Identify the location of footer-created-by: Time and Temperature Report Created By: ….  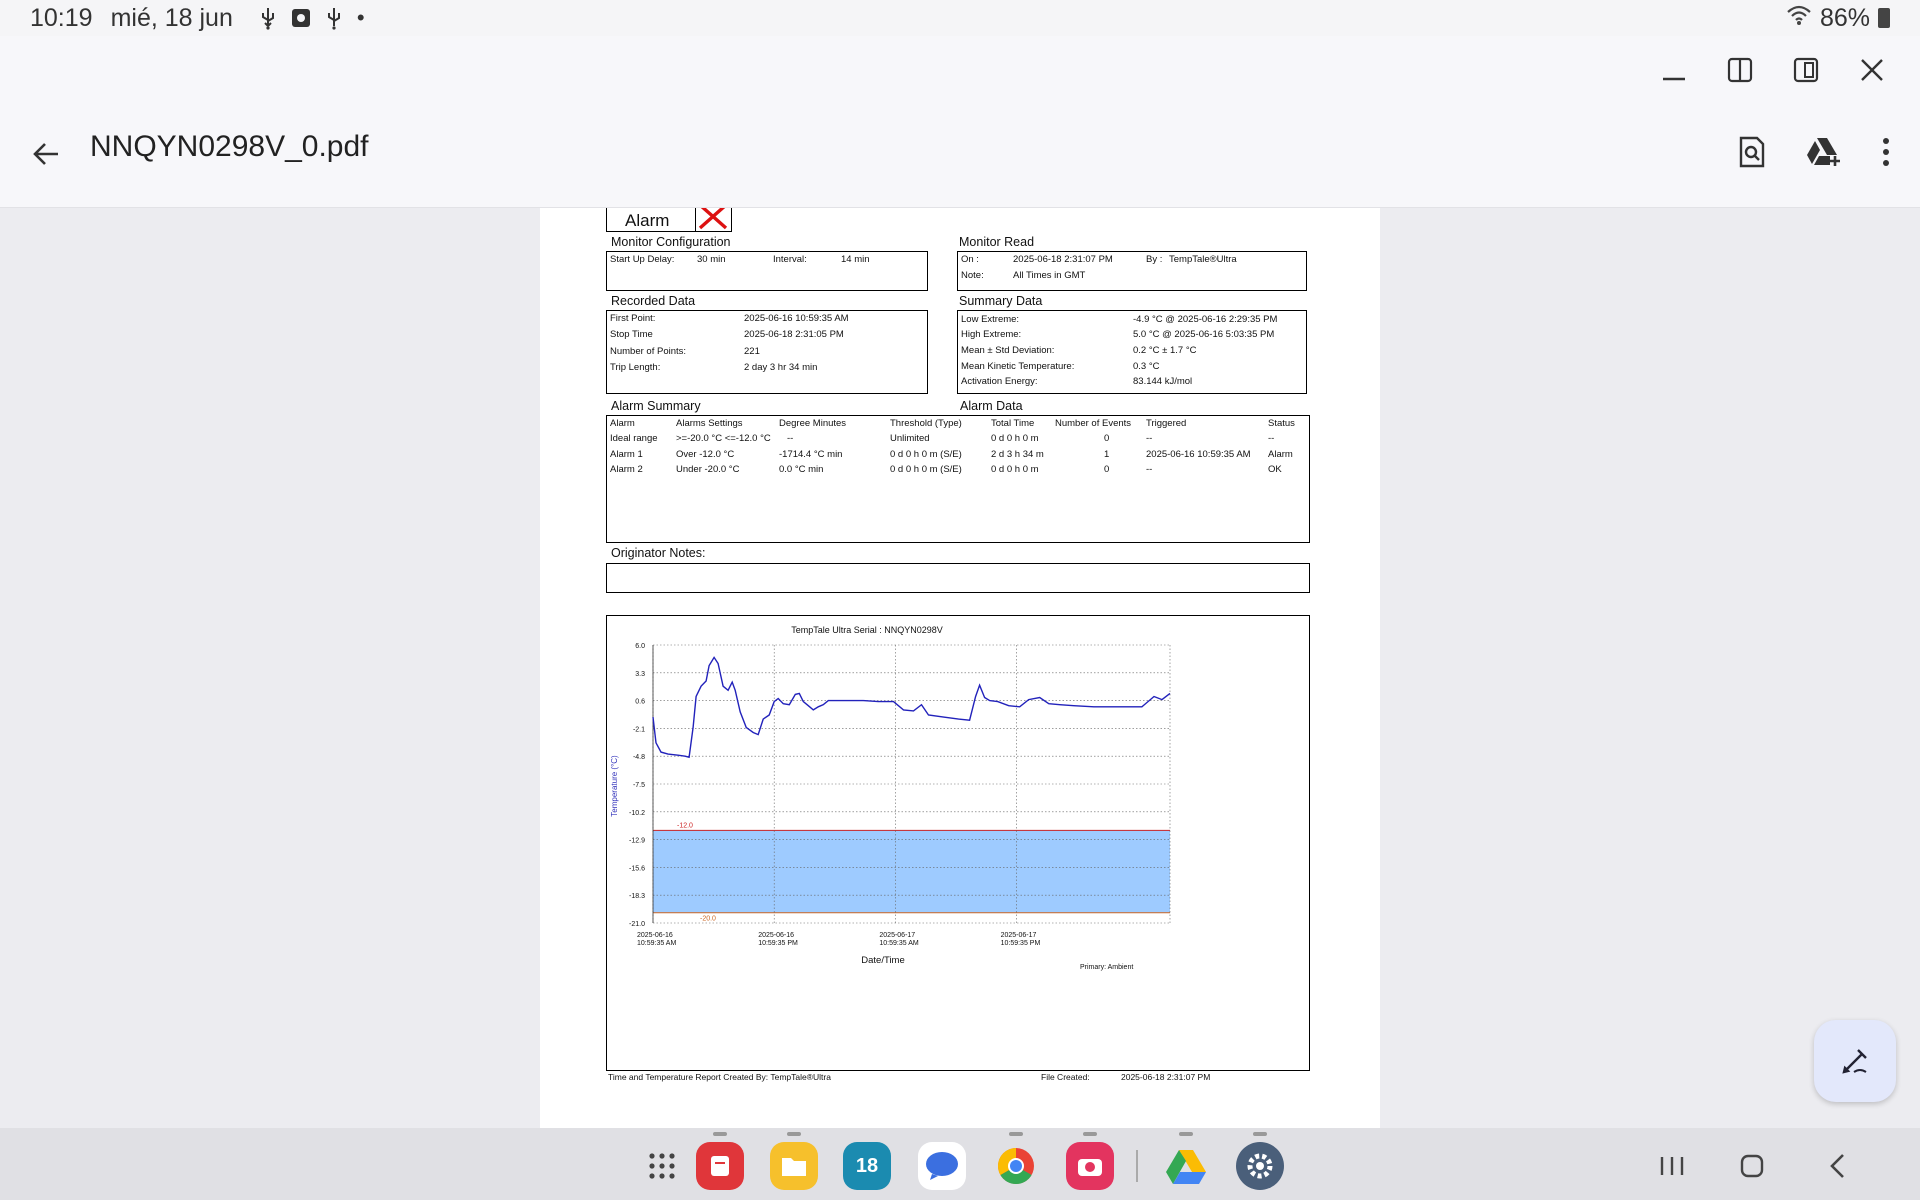
(719, 1077).